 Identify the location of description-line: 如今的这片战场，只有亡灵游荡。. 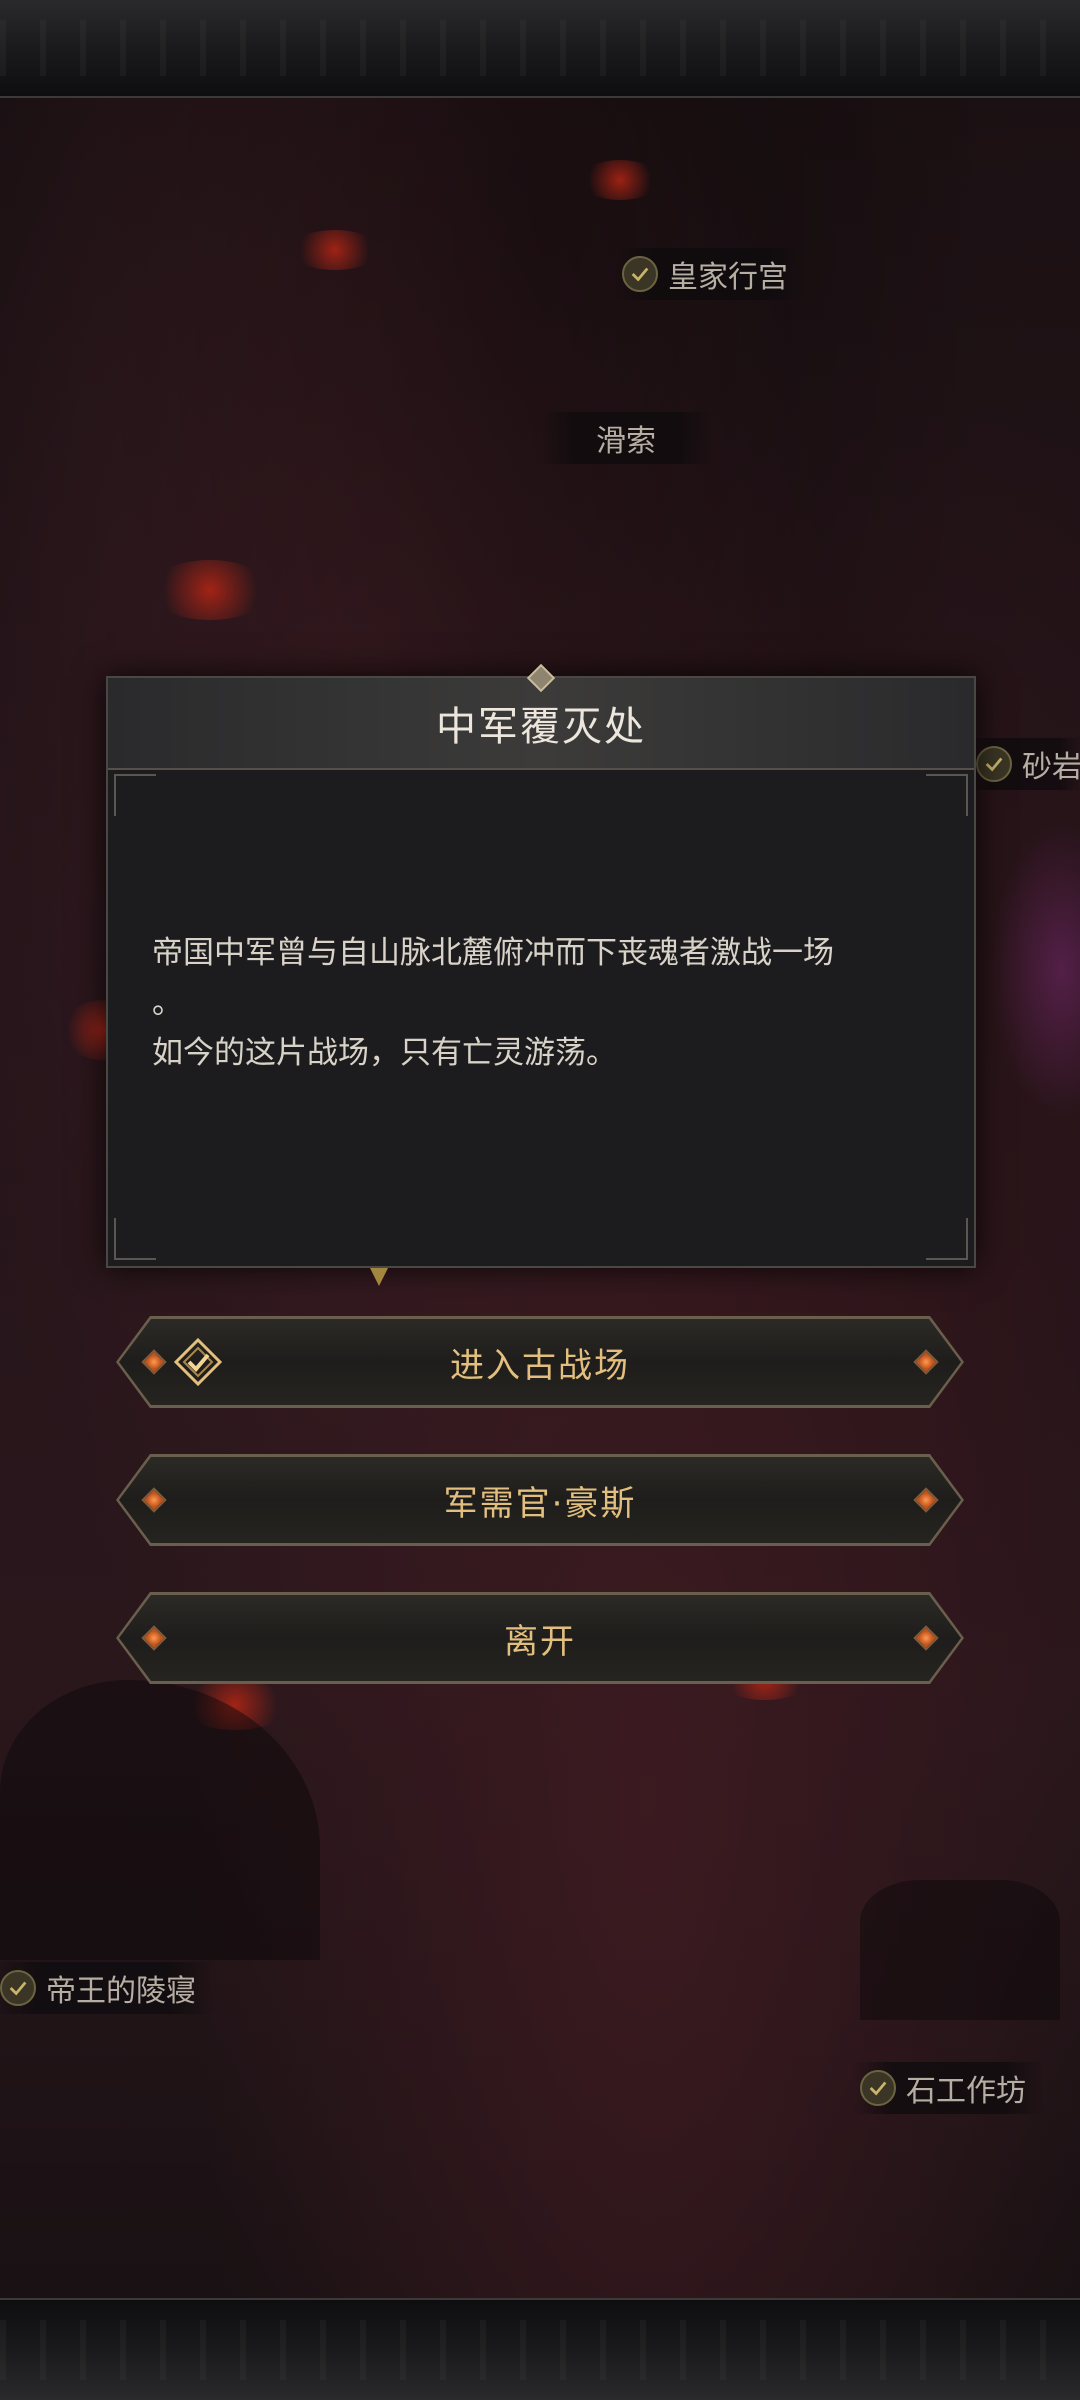
(384, 1053).